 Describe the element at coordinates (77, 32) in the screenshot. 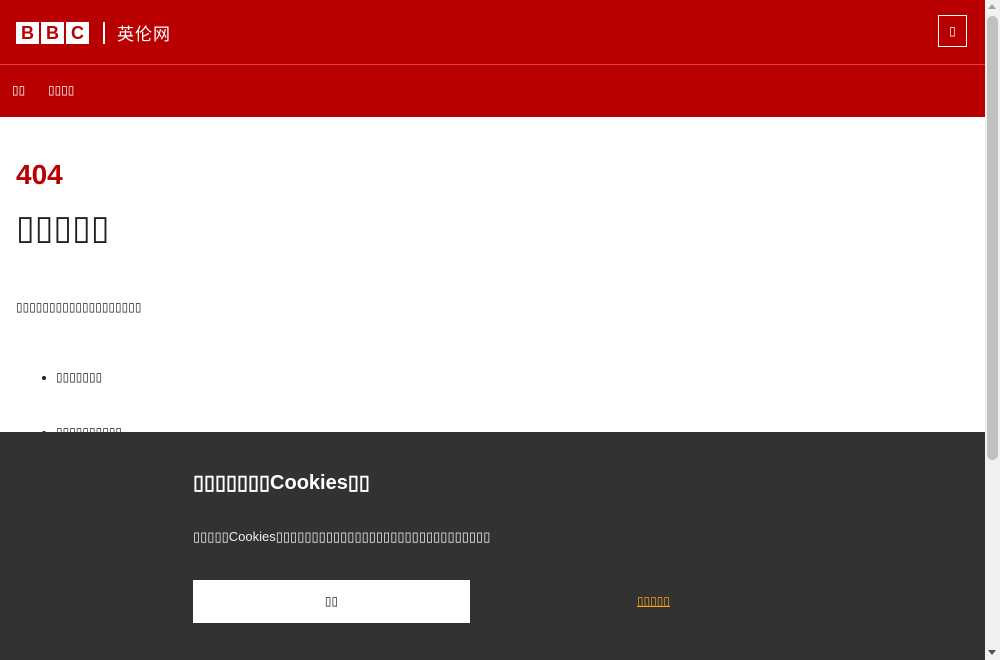

I see `logo-letter-c: C` at that location.